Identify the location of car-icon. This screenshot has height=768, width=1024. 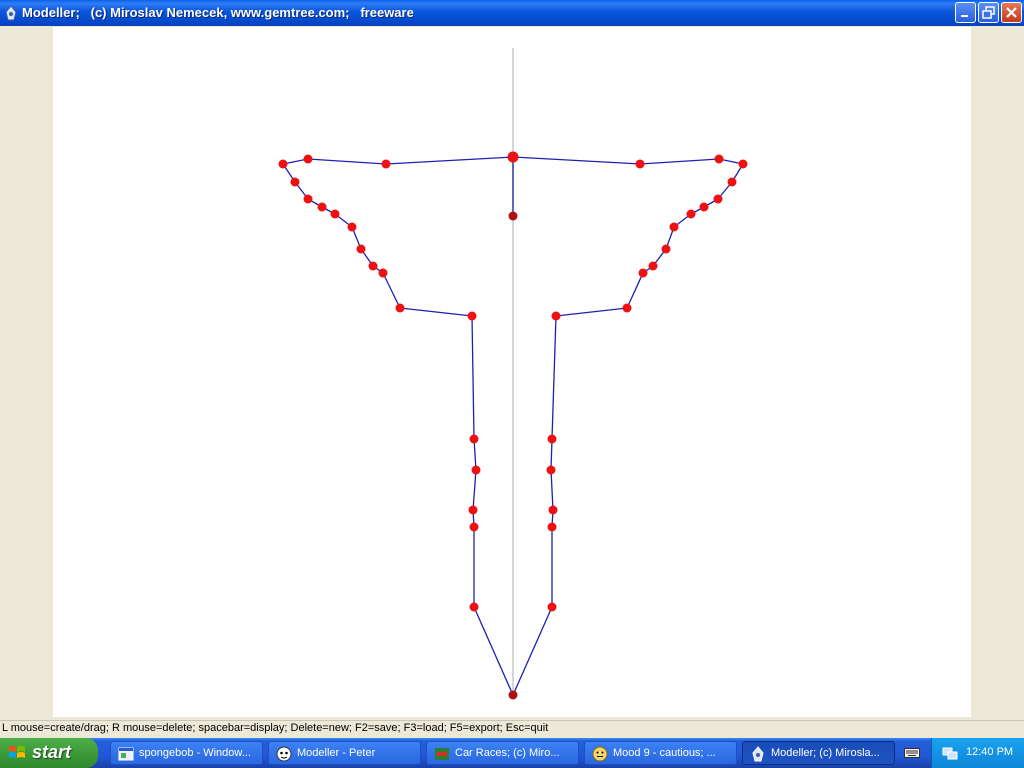
(442, 754).